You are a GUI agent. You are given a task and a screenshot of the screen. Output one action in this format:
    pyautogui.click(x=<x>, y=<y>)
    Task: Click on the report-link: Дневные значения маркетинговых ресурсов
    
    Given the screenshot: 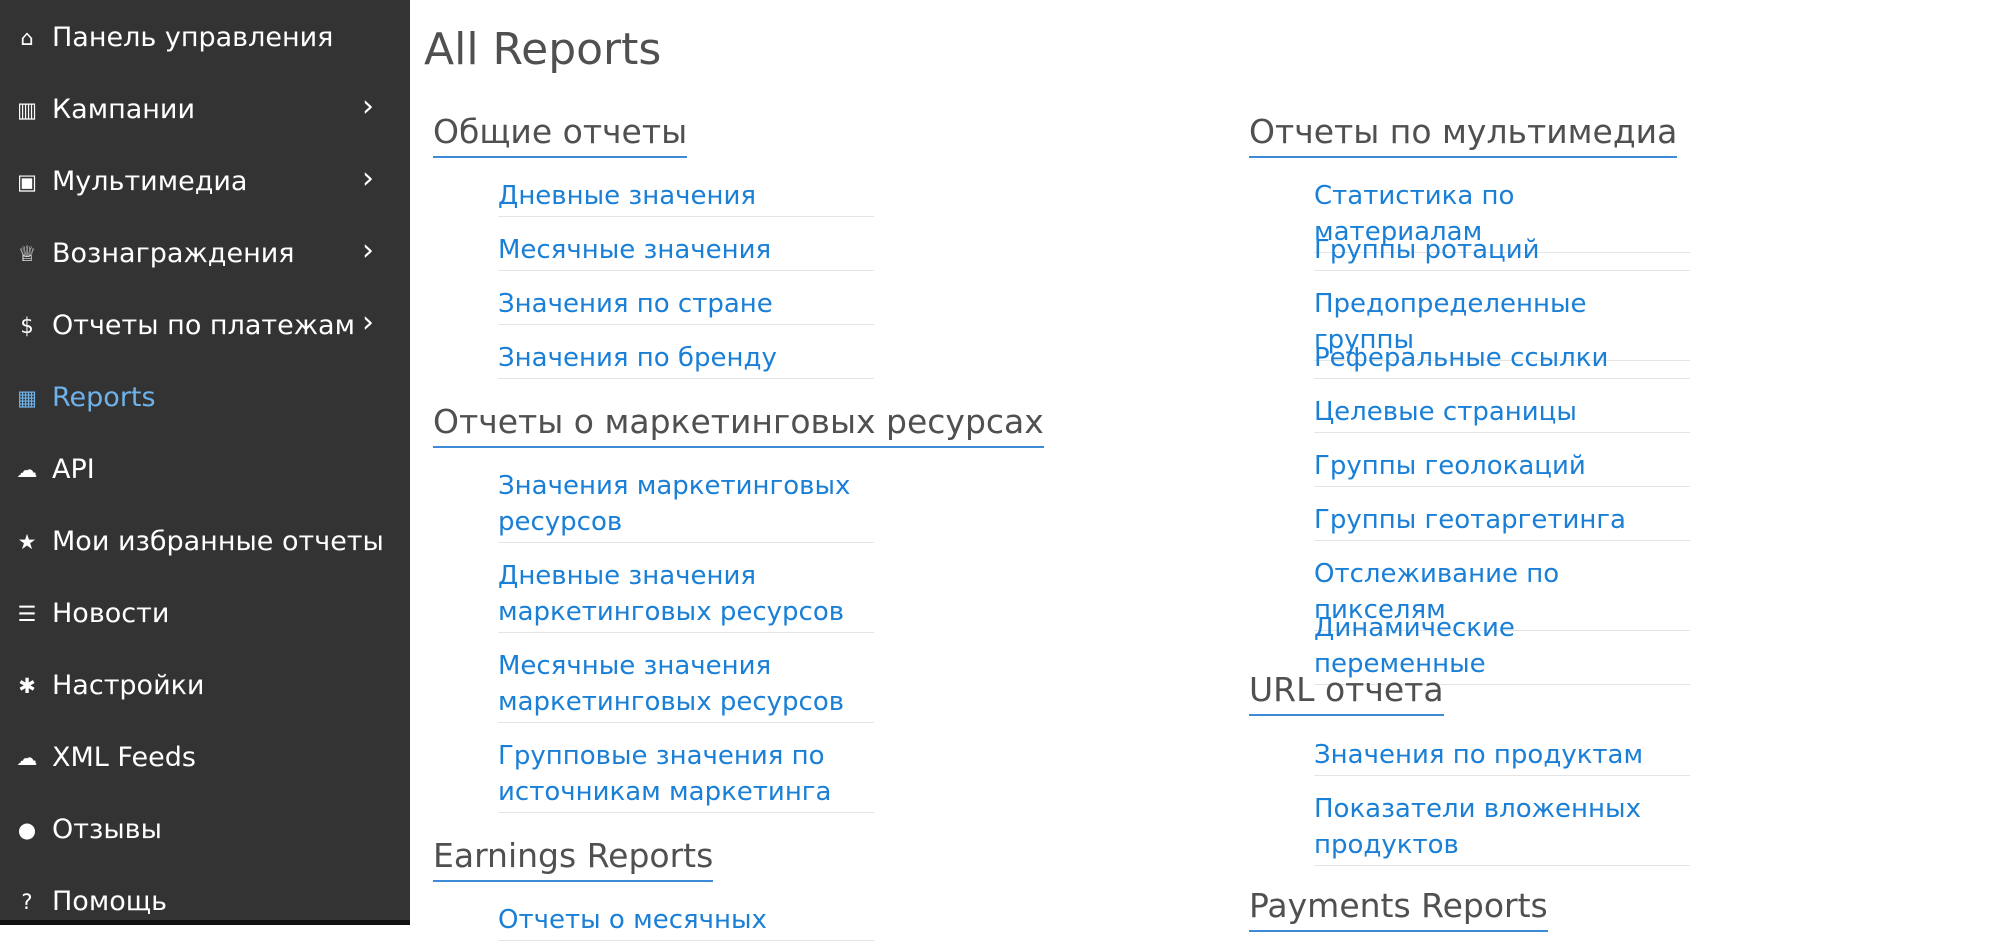 What is the action you would take?
    pyautogui.click(x=686, y=595)
    